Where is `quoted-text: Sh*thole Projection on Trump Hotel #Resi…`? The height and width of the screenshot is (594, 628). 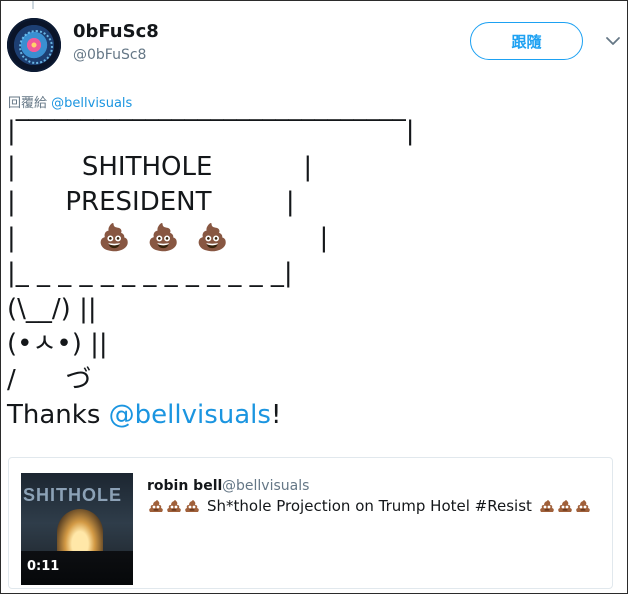
quoted-text: Sh*thole Projection on Trump Hotel #Resi… is located at coordinates (369, 506).